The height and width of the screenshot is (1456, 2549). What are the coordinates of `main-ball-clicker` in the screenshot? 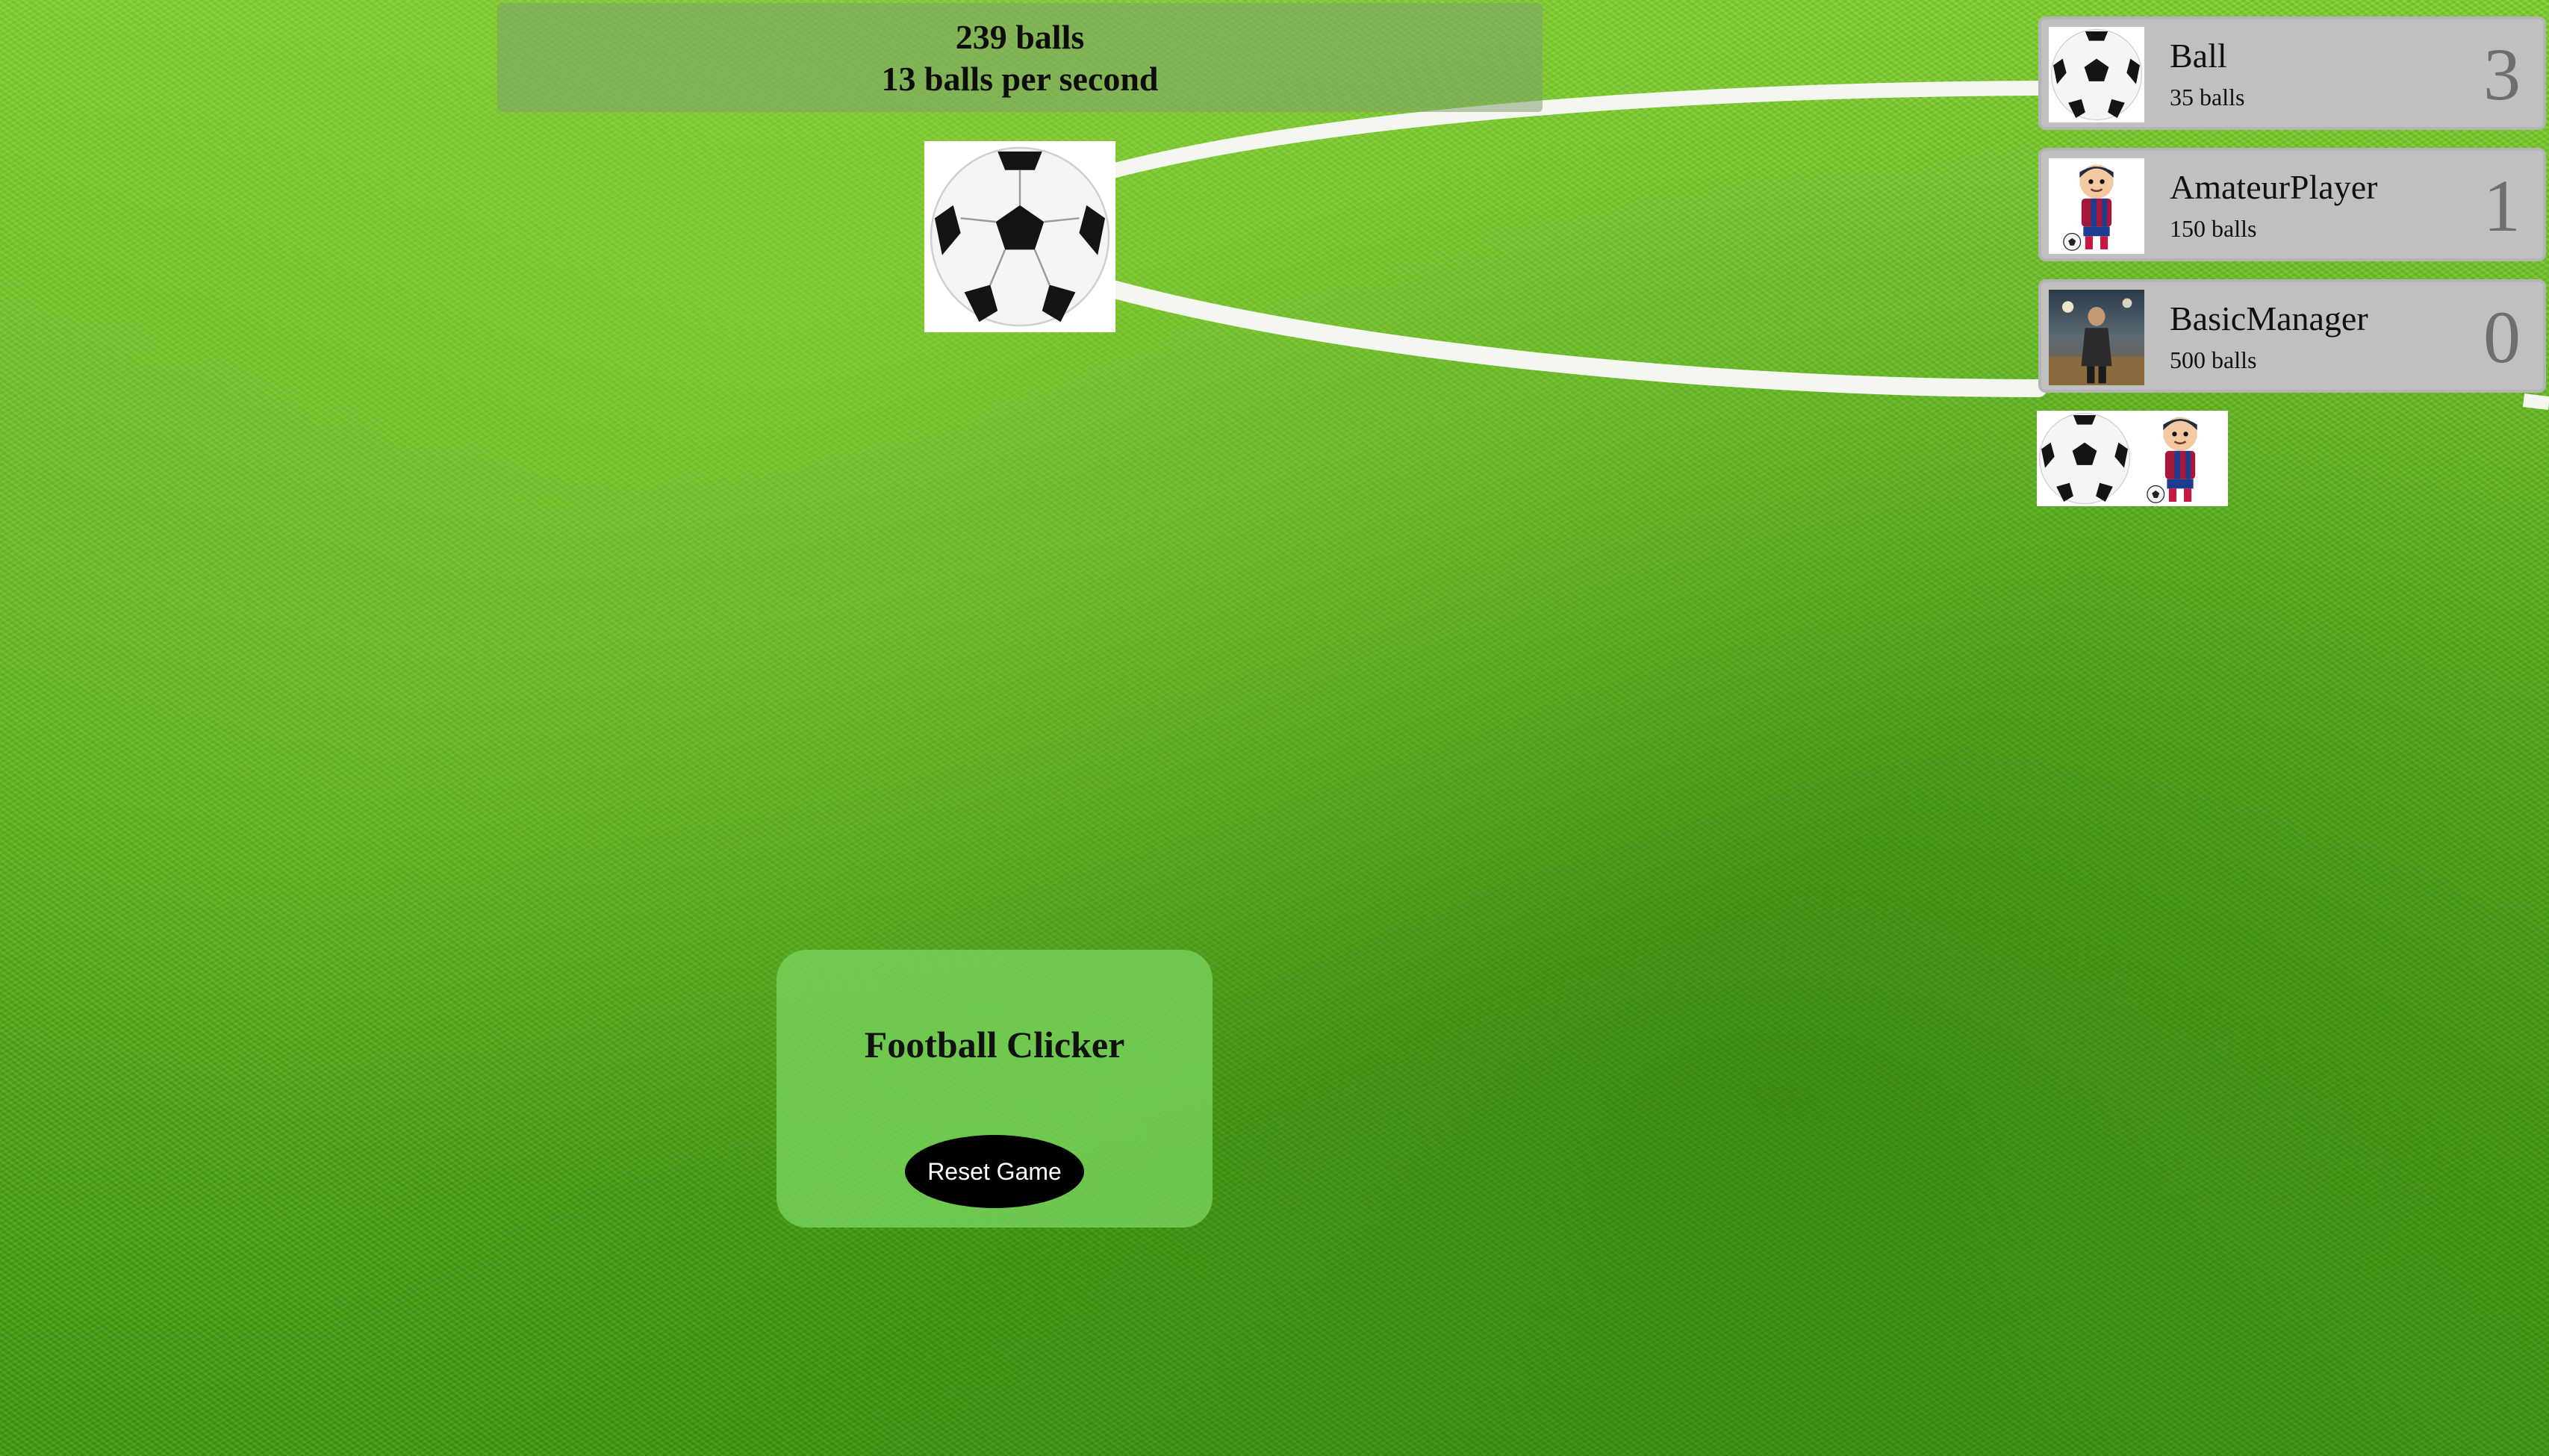 It's located at (1019, 236).